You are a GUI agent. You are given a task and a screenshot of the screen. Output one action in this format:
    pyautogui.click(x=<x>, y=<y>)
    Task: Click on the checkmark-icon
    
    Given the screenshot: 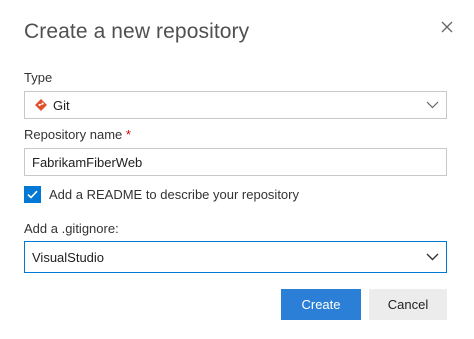 What is the action you would take?
    pyautogui.click(x=32, y=194)
    